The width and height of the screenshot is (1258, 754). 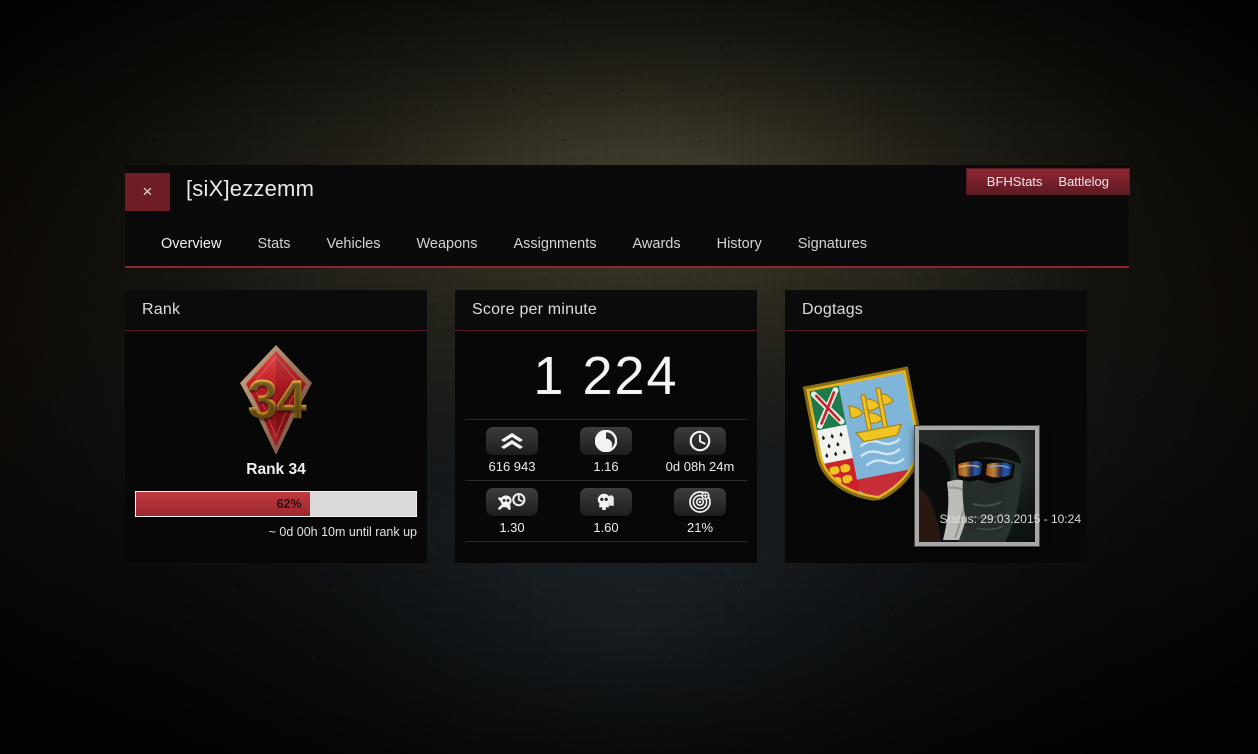 What do you see at coordinates (606, 501) in the screenshot?
I see `skull-bullet-icon` at bounding box center [606, 501].